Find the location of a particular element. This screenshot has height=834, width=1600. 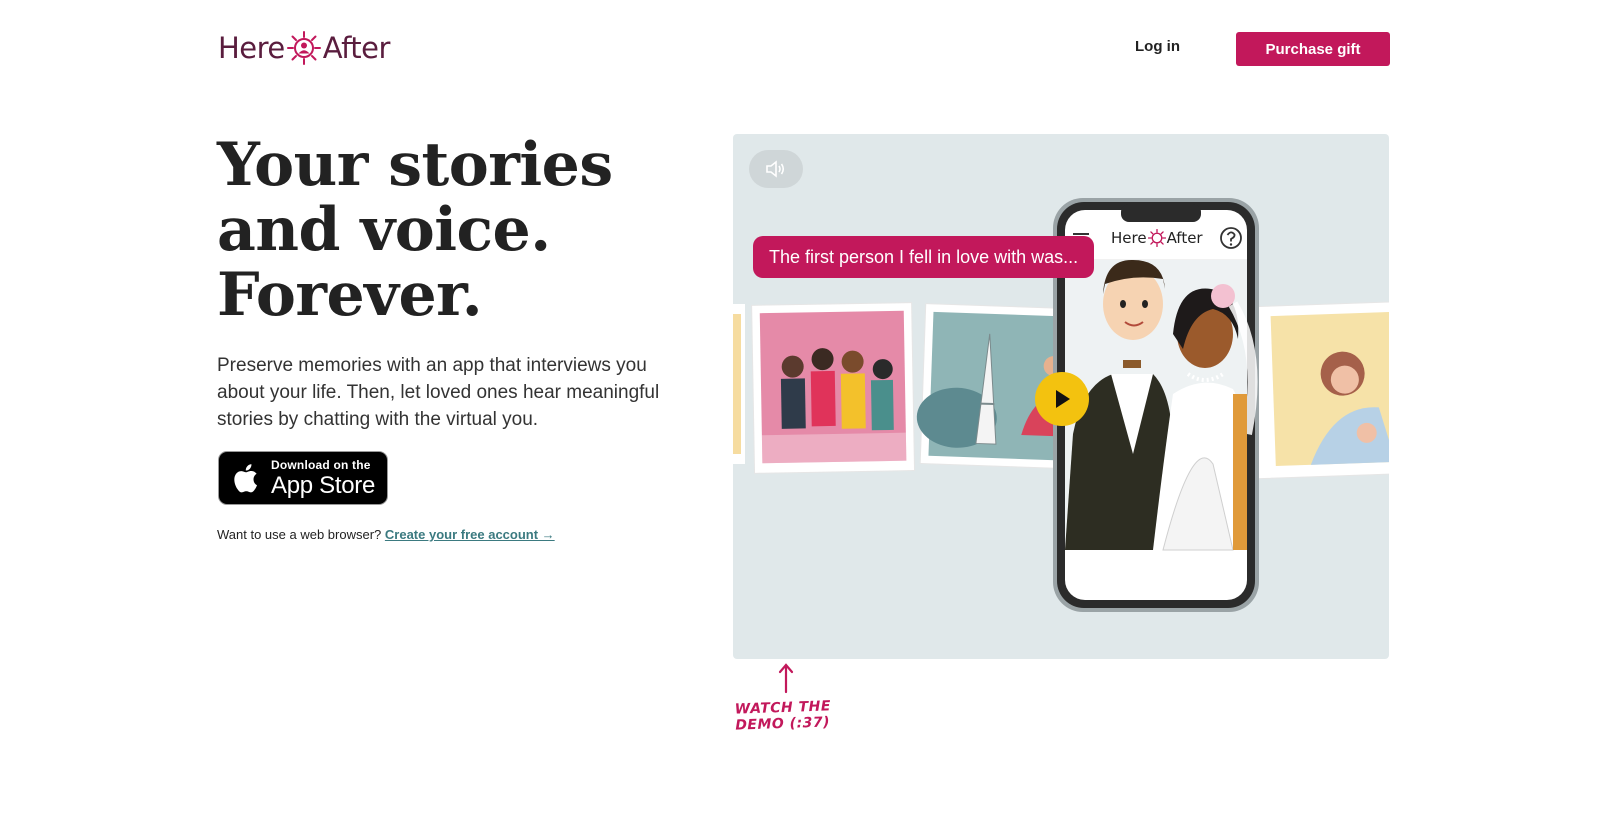

play-icon is located at coordinates (1063, 399).